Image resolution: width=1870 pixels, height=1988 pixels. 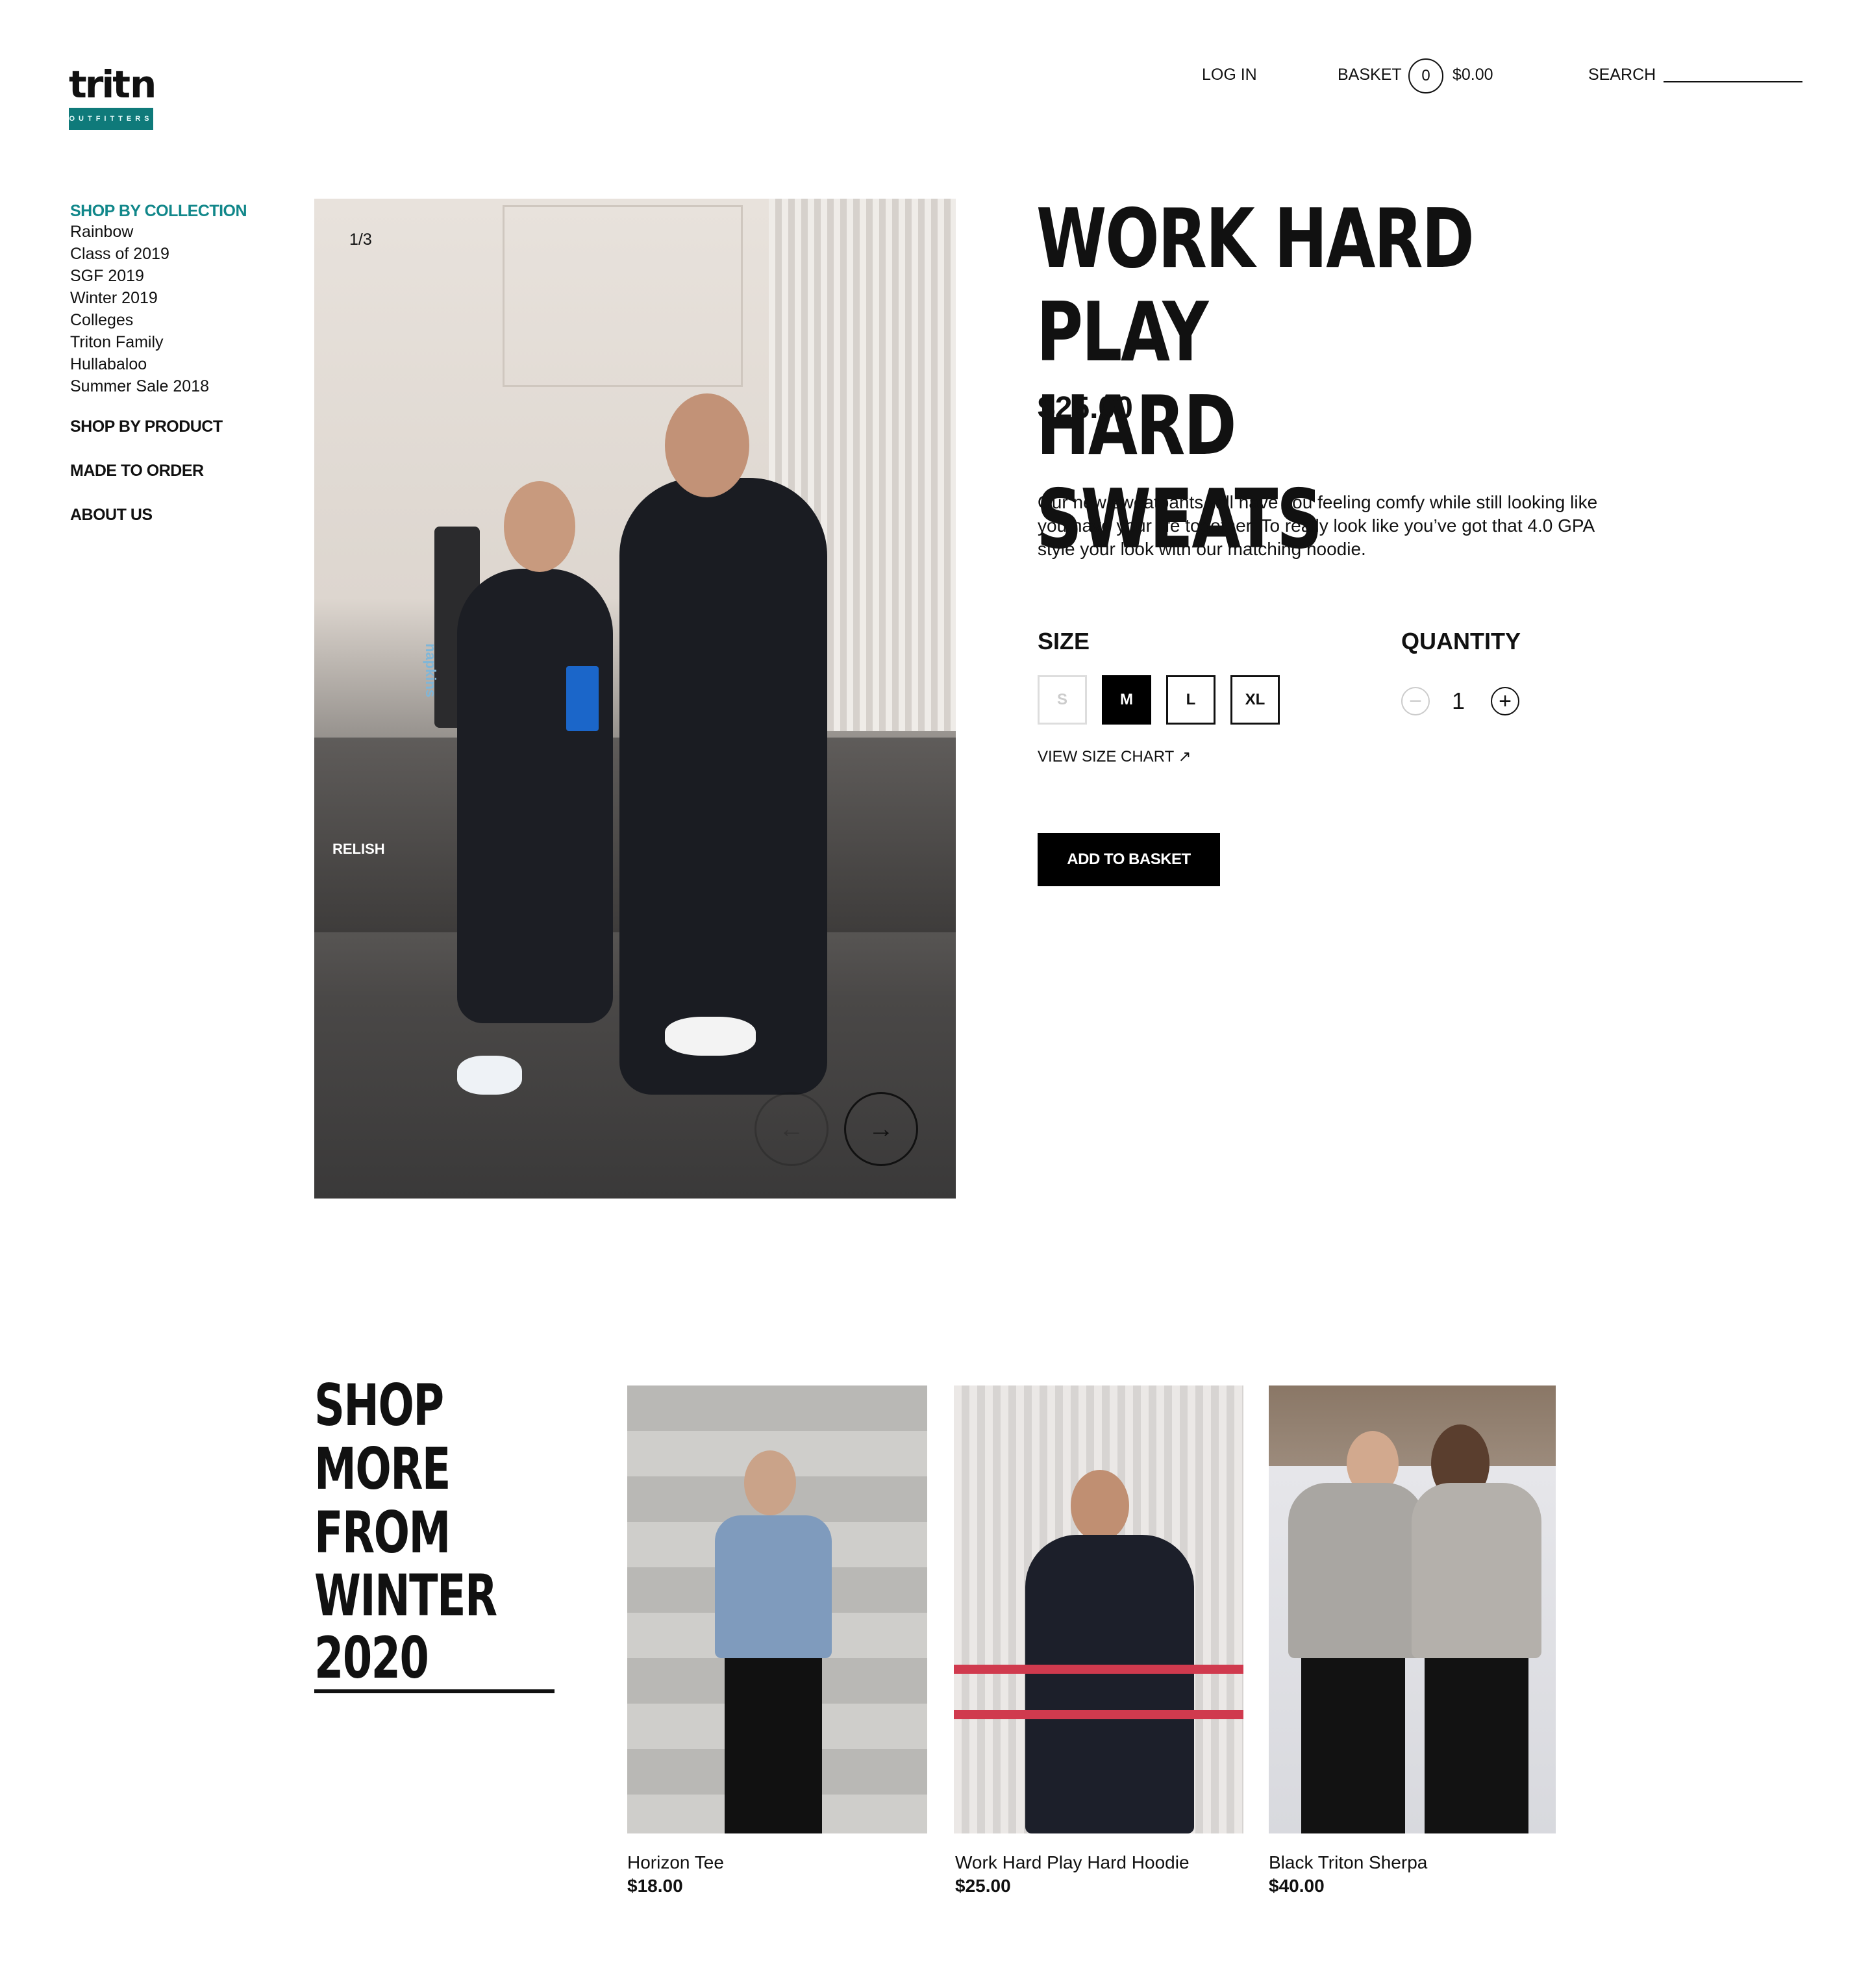 I want to click on search-label: SEARCH, so click(x=1622, y=75).